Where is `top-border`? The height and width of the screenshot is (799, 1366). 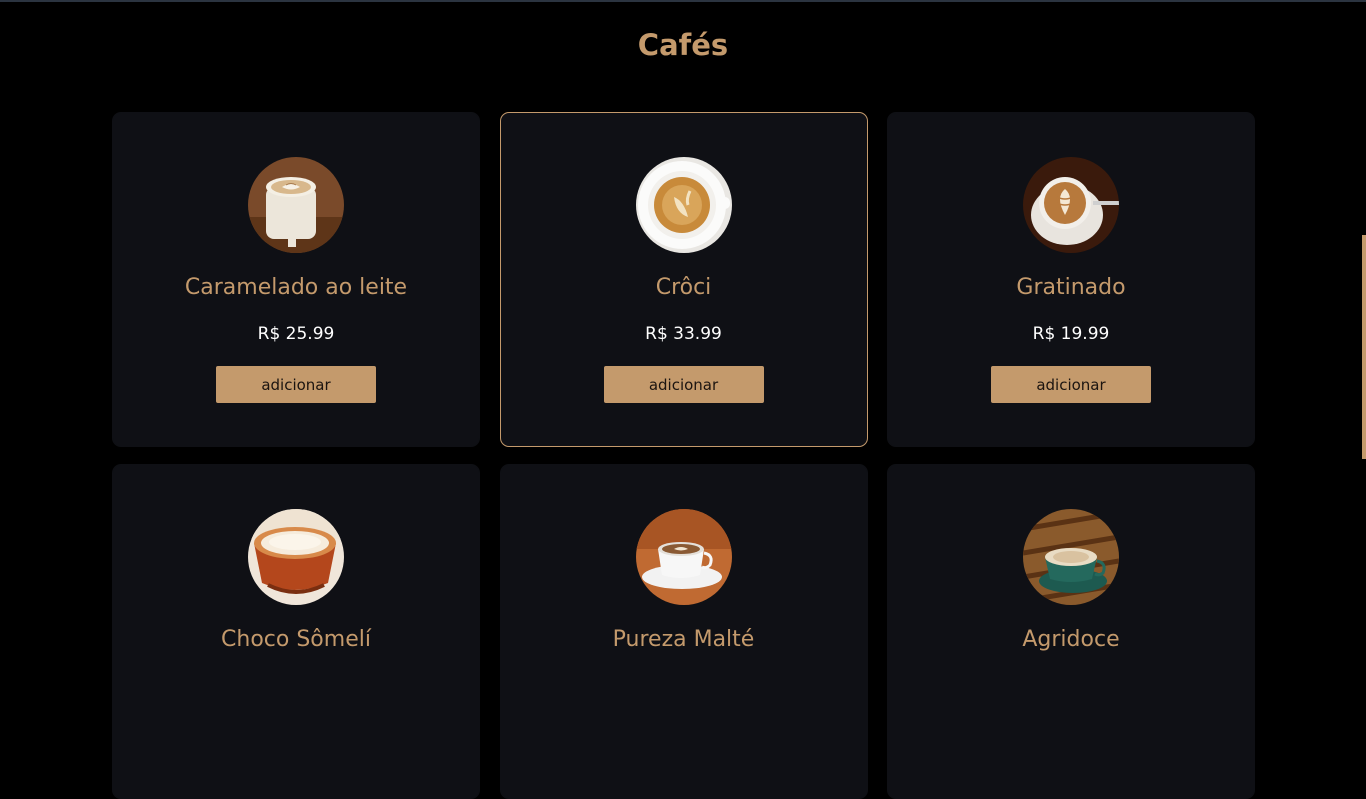
top-border is located at coordinates (683, 1).